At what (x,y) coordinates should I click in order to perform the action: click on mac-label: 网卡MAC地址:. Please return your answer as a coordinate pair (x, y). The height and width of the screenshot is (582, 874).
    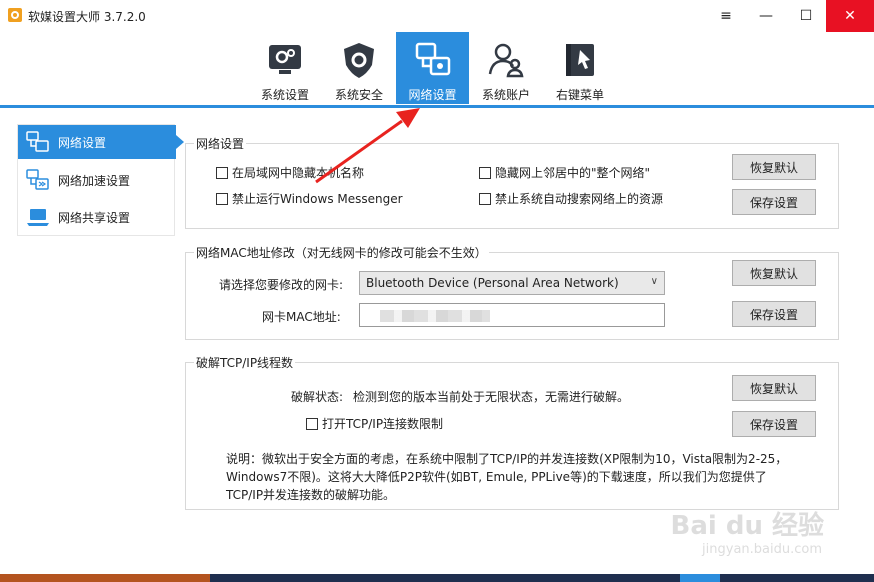
    Looking at the image, I should click on (301, 317).